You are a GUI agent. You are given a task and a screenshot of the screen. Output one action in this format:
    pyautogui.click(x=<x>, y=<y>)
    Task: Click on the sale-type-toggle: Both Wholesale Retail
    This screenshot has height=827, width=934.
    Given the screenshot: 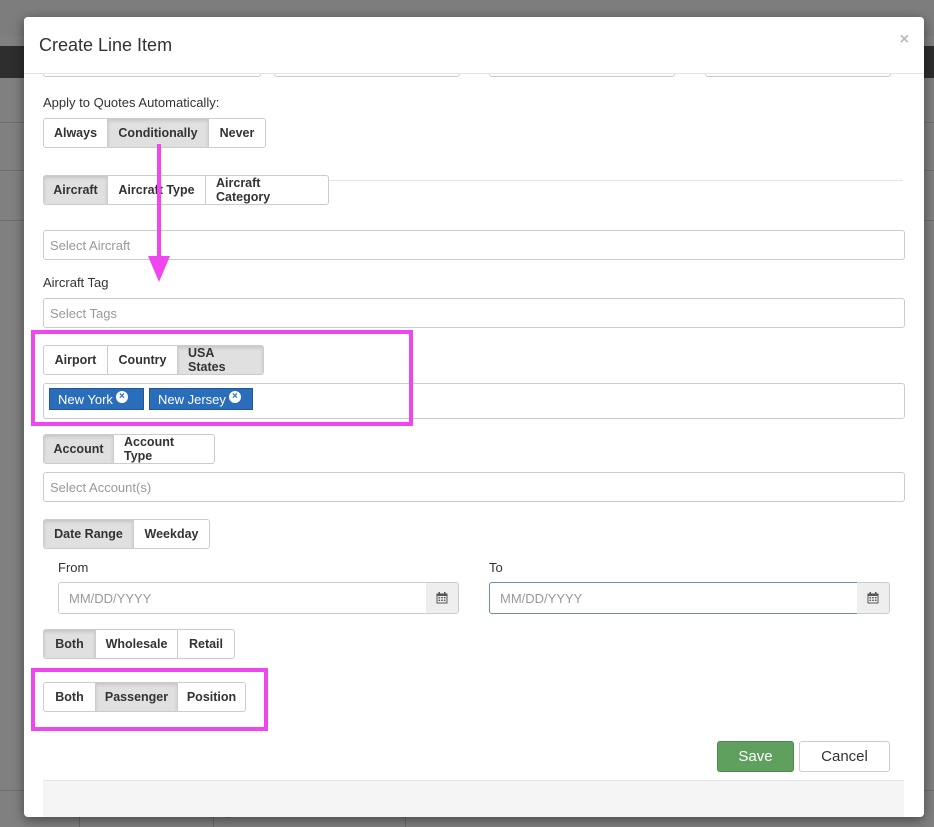 What is the action you would take?
    pyautogui.click(x=139, y=644)
    